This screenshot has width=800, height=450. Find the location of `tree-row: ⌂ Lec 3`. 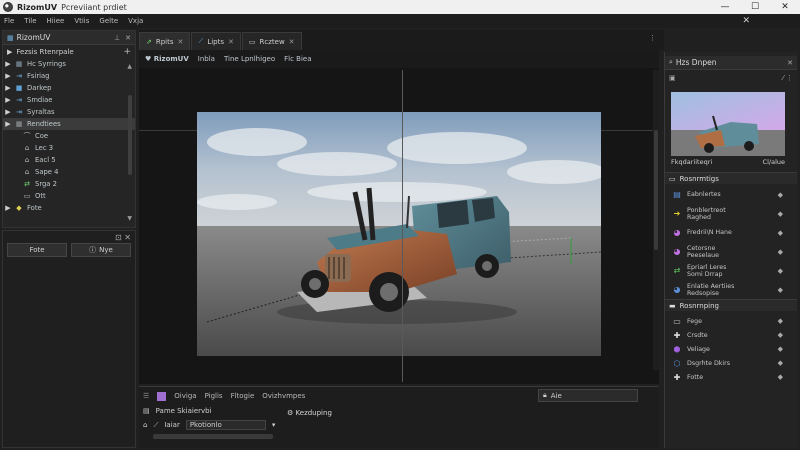

tree-row: ⌂ Lec 3 is located at coordinates (69, 148).